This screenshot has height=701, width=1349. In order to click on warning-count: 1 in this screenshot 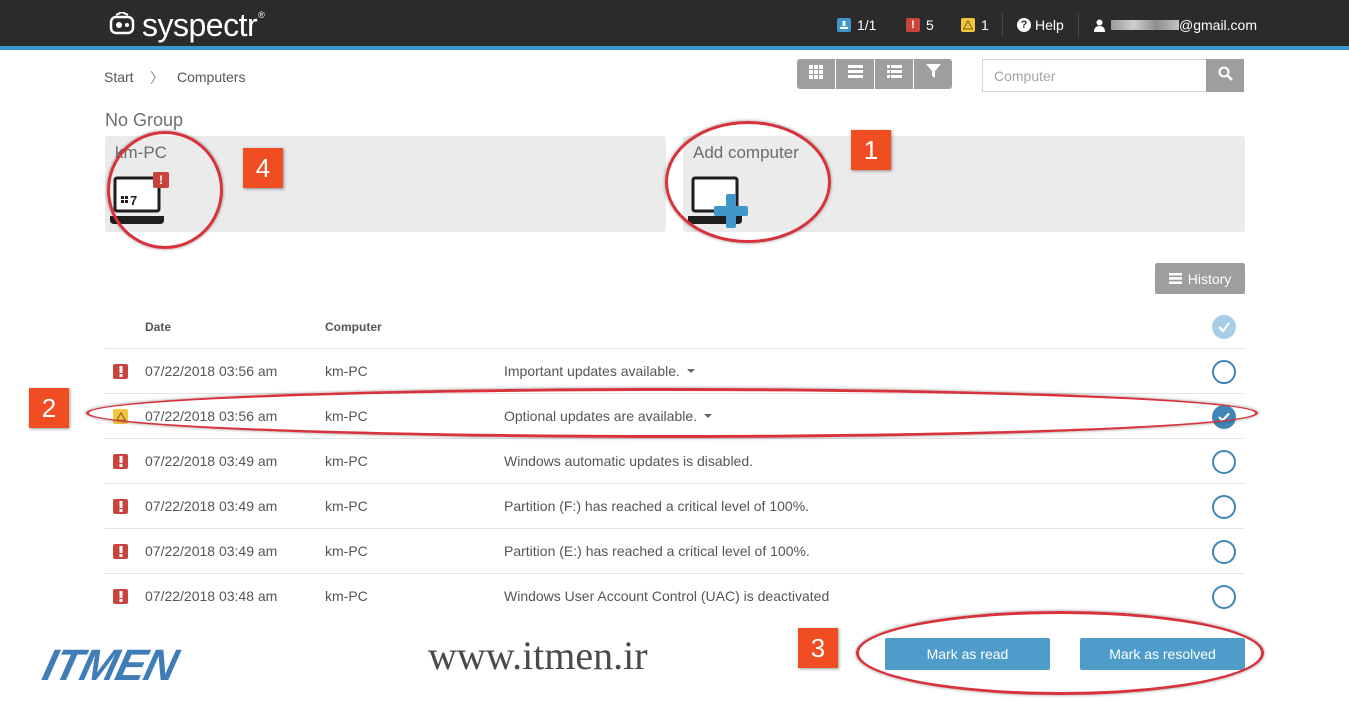, I will do `click(985, 25)`.